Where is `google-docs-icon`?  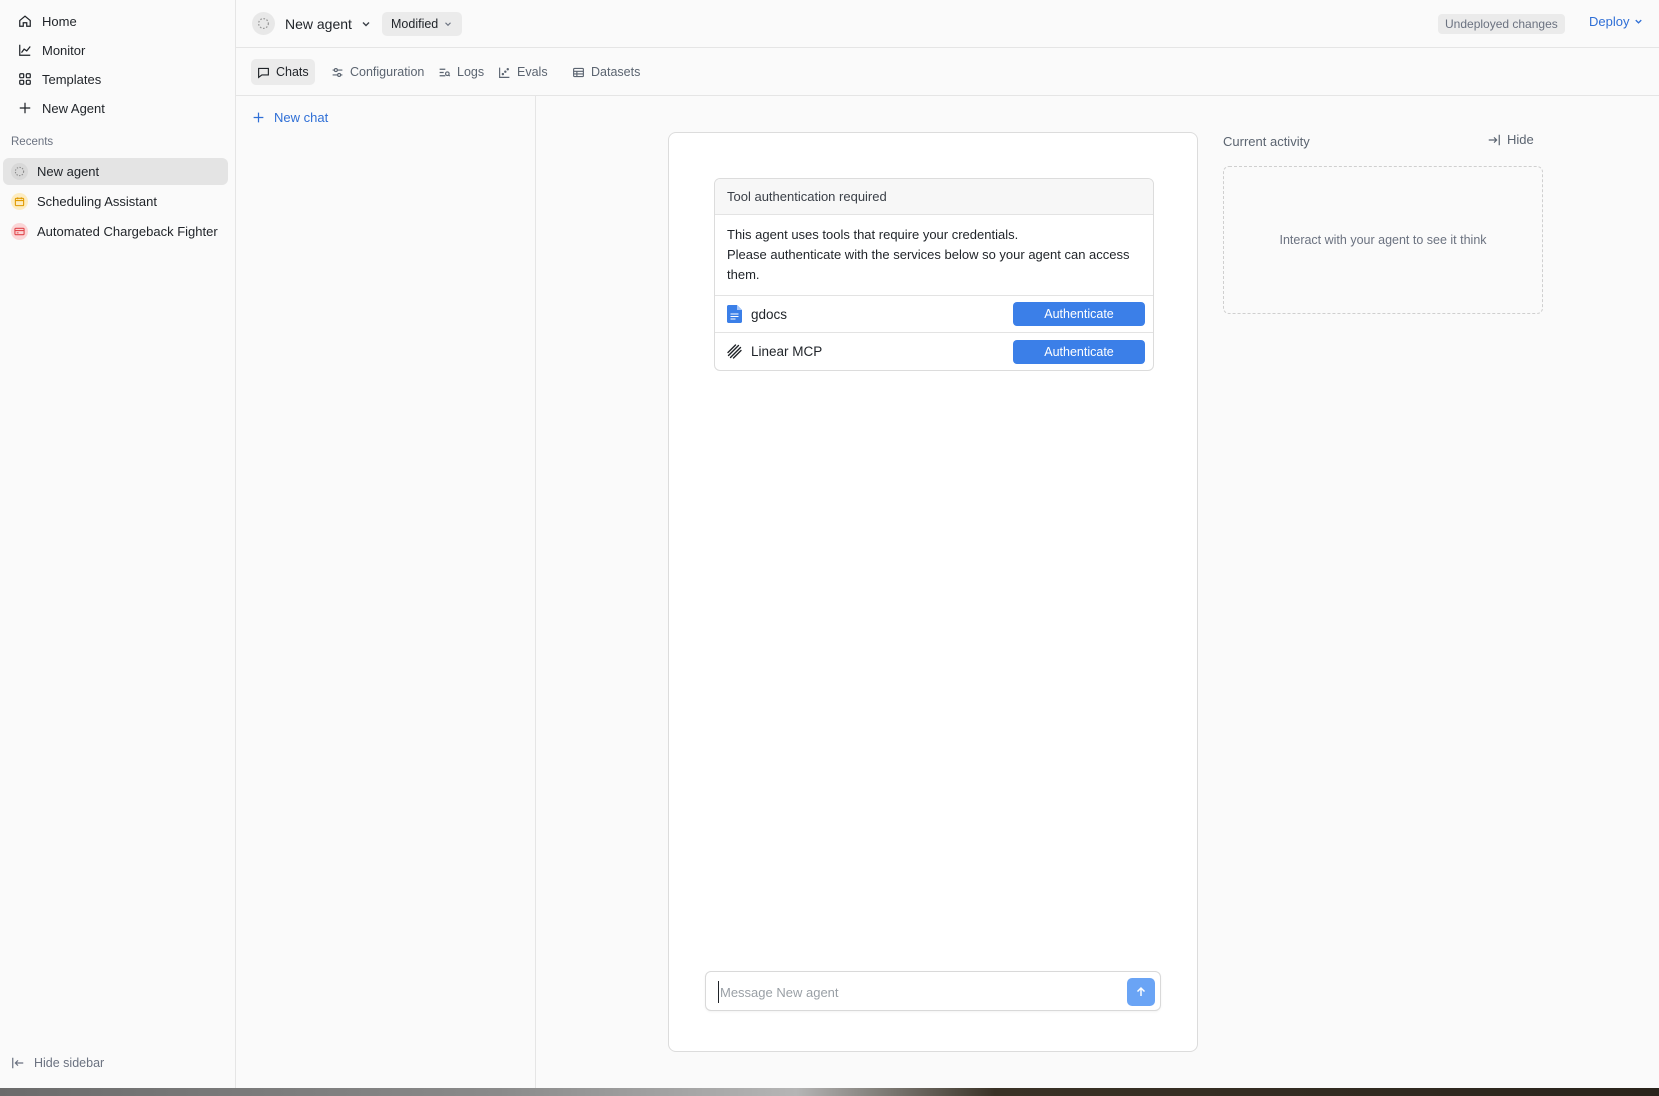
google-docs-icon is located at coordinates (734, 314).